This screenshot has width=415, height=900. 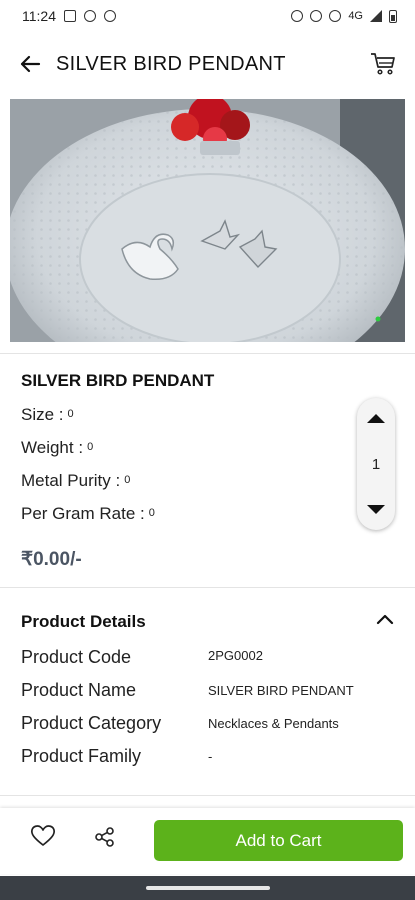 I want to click on vibrate-icon, so click(x=316, y=16).